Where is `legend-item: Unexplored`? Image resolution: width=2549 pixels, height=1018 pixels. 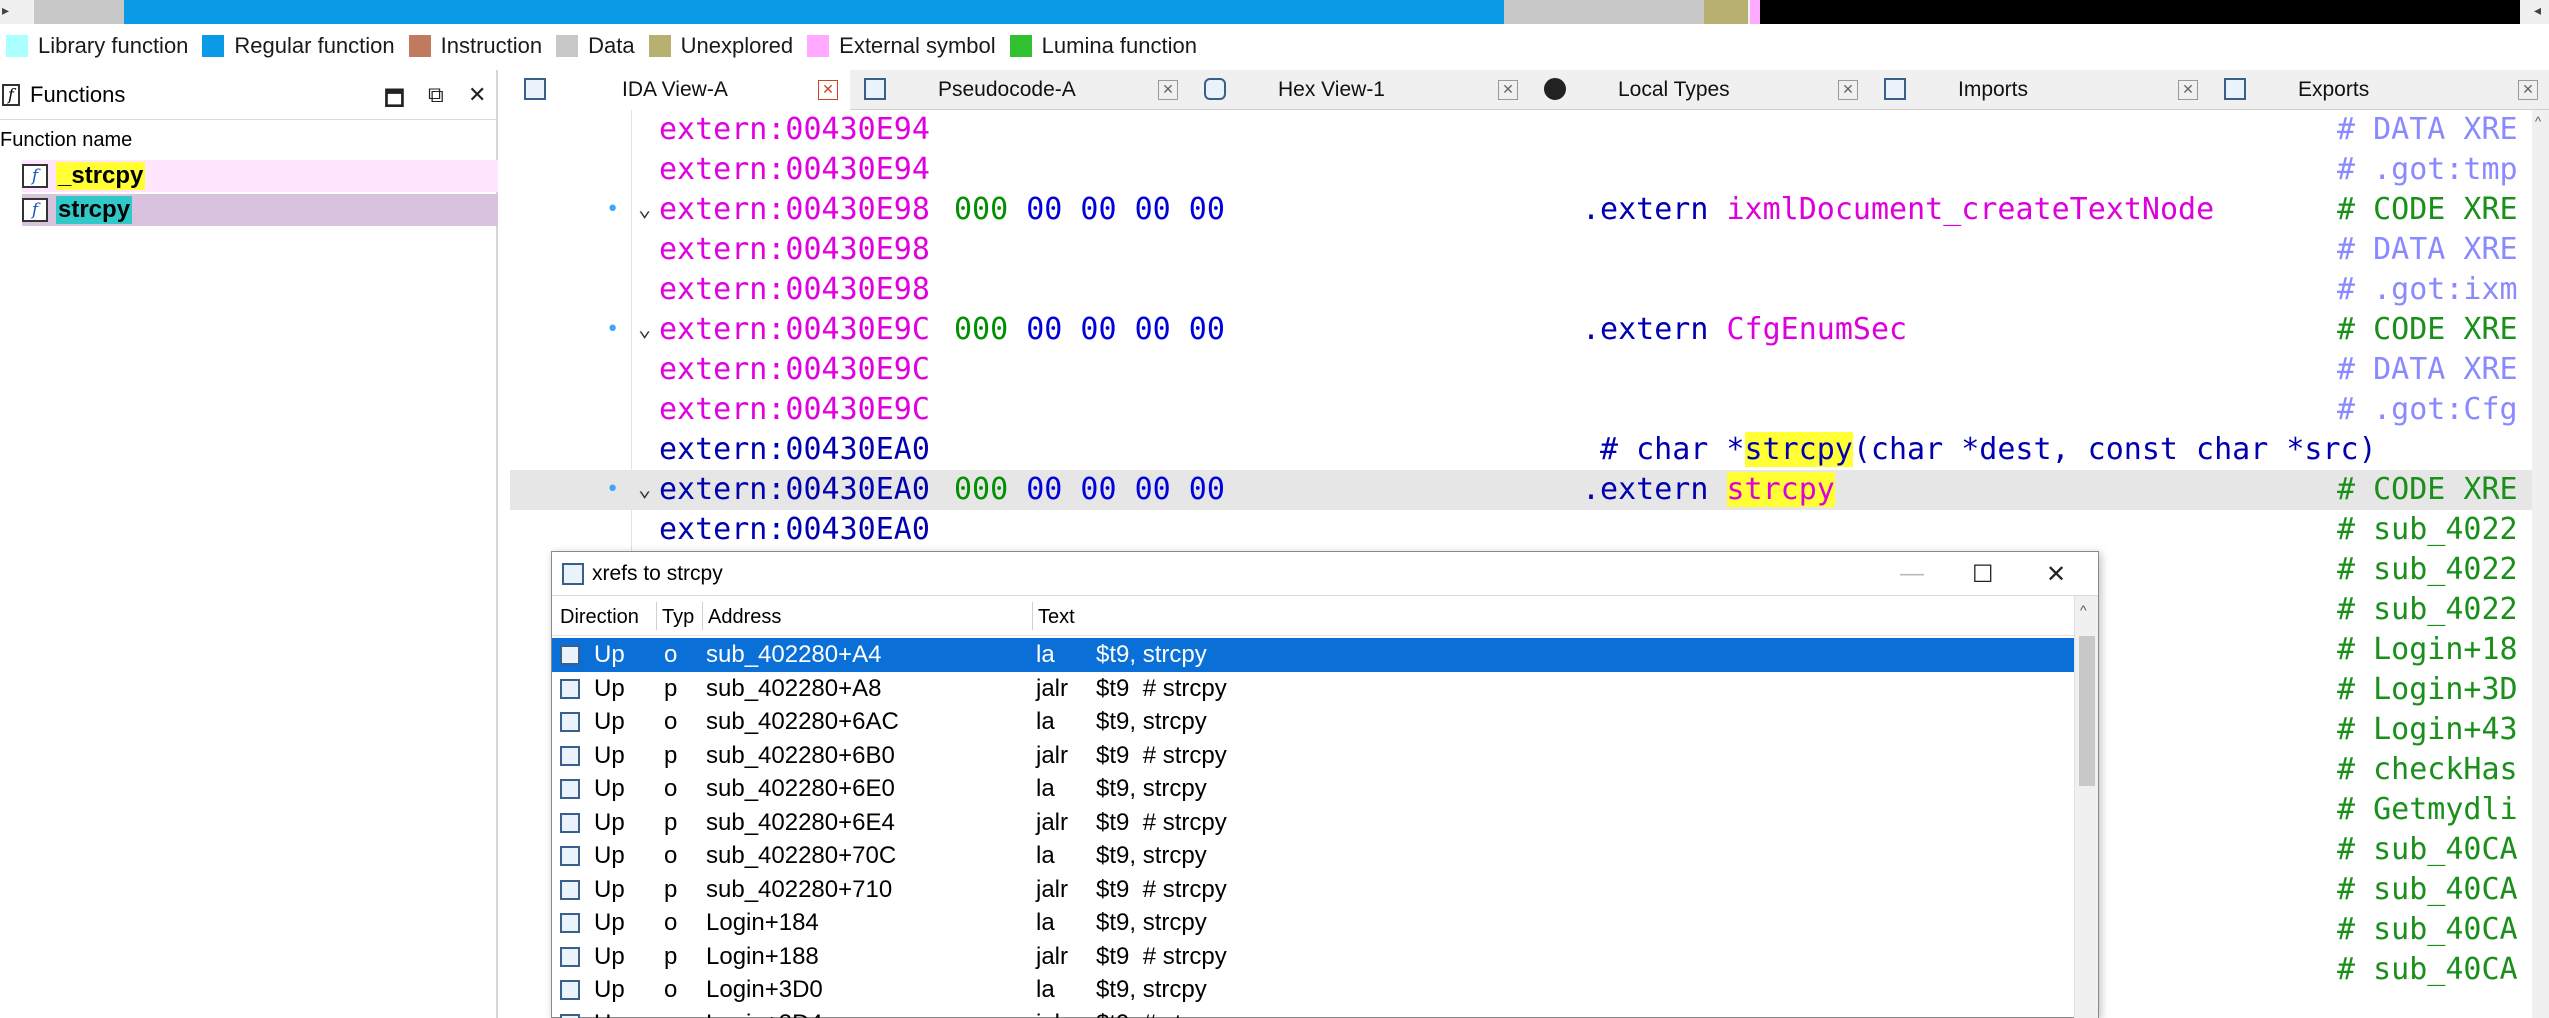
legend-item: Unexplored is located at coordinates (720, 46).